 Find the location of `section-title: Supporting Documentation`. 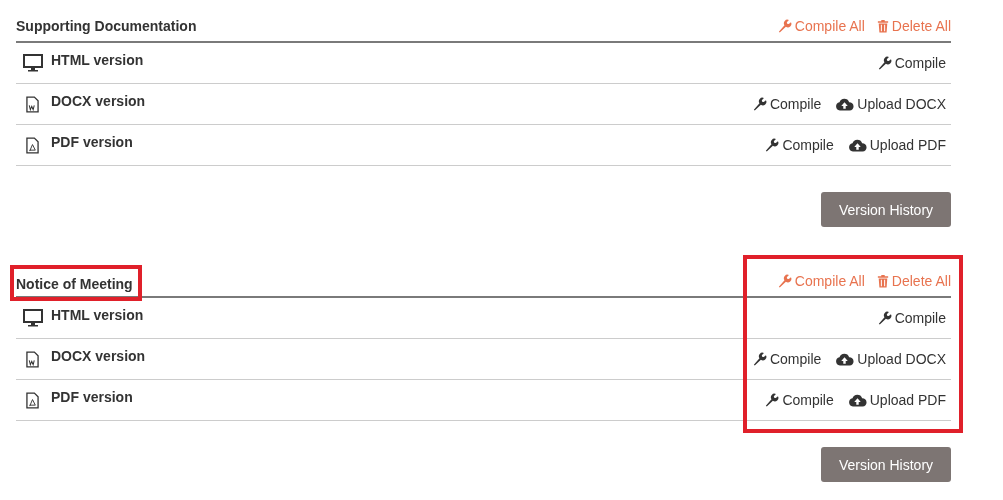

section-title: Supporting Documentation is located at coordinates (106, 26).